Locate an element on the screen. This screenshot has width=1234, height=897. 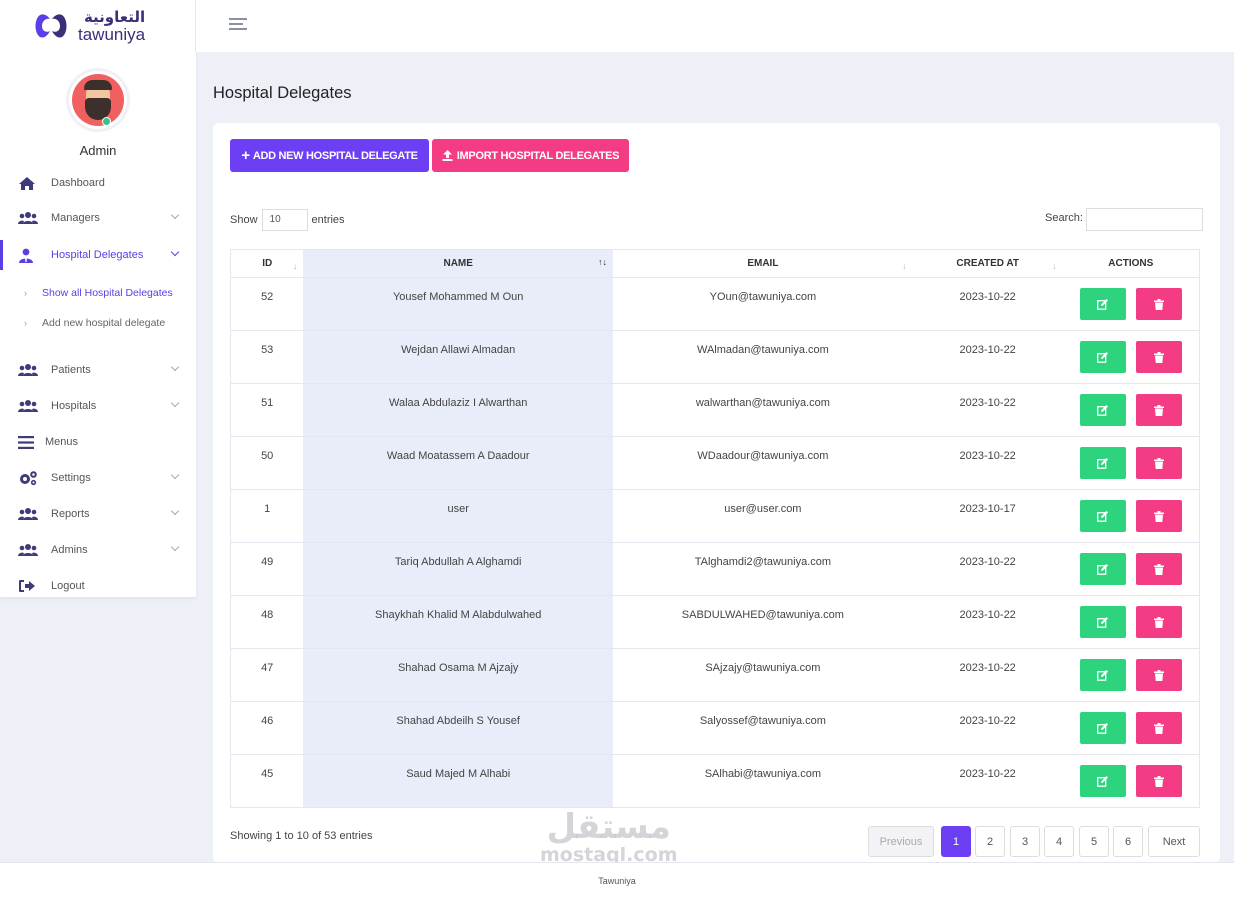
column-header-email: EMAIL ↓ is located at coordinates (763, 263).